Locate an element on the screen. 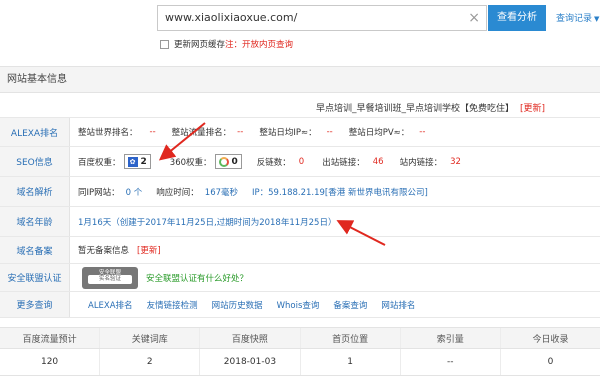 This screenshot has height=381, width=600. update-cache-label: 更新网页缓存 is located at coordinates (200, 45).